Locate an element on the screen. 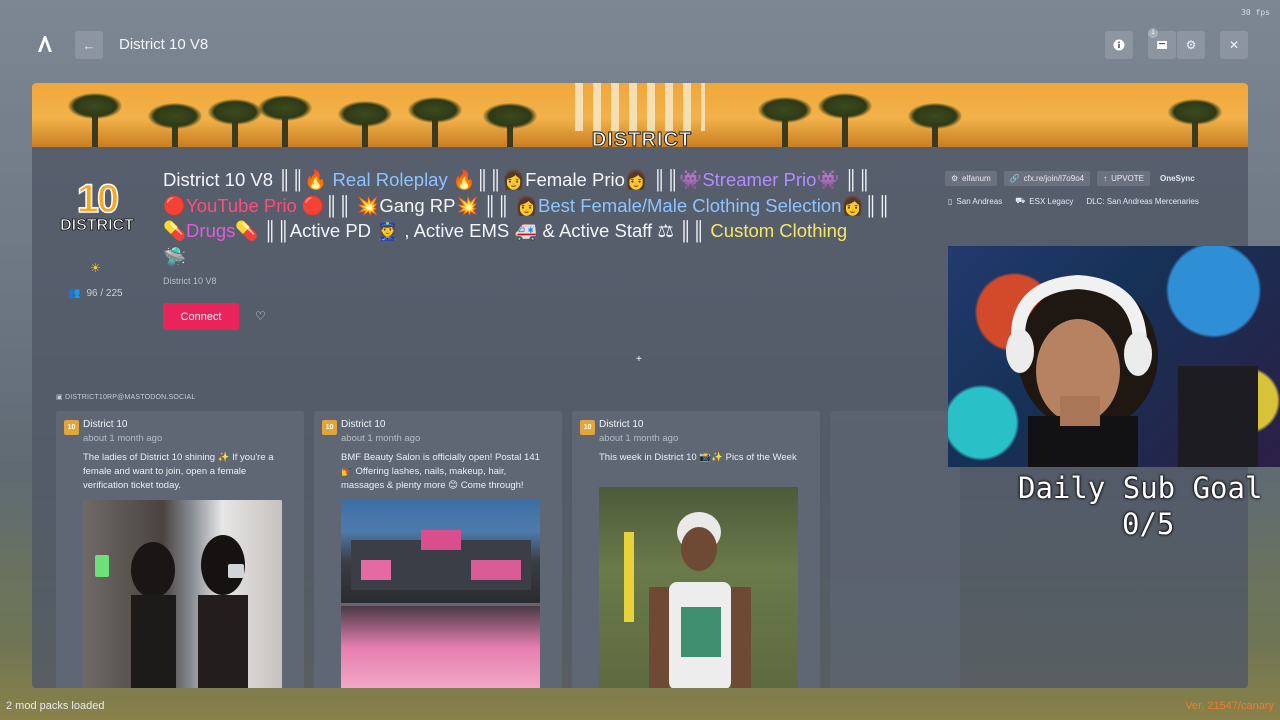 This screenshot has width=1280, height=720. page-title: District 10 V8 is located at coordinates (164, 44).